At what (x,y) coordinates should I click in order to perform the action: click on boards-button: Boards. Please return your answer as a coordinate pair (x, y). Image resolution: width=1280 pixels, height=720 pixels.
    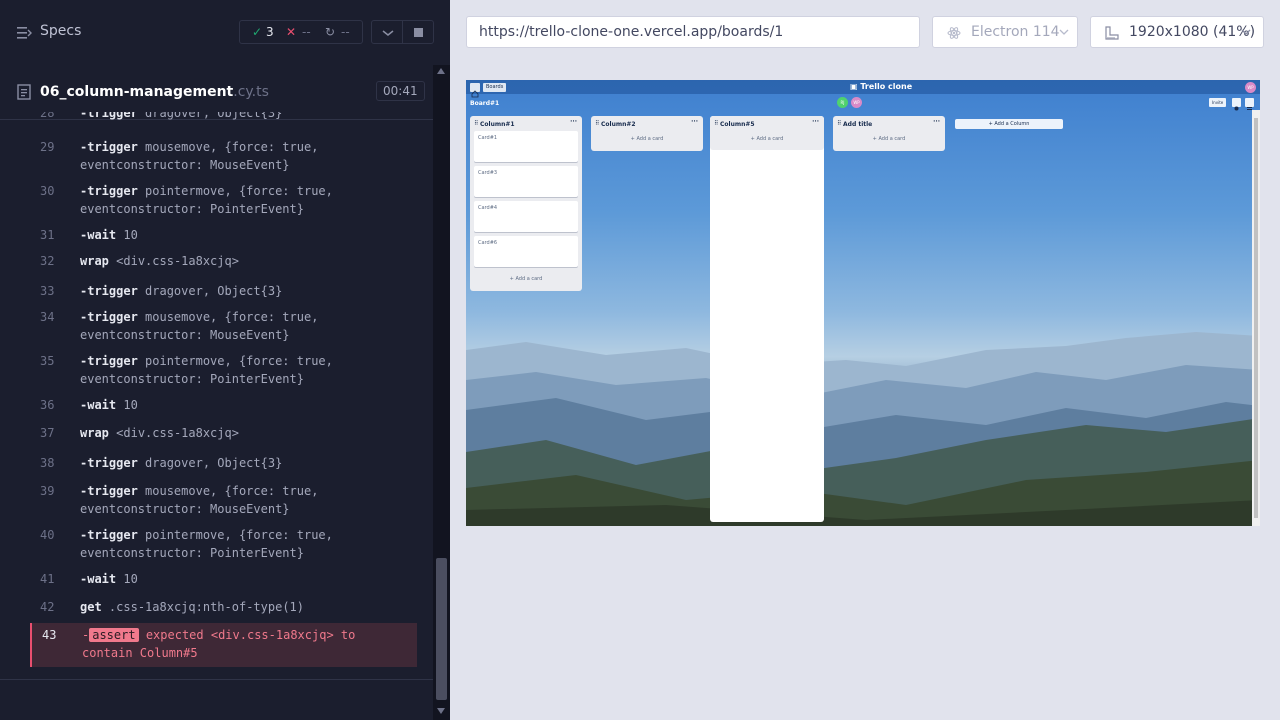
    Looking at the image, I should click on (495, 87).